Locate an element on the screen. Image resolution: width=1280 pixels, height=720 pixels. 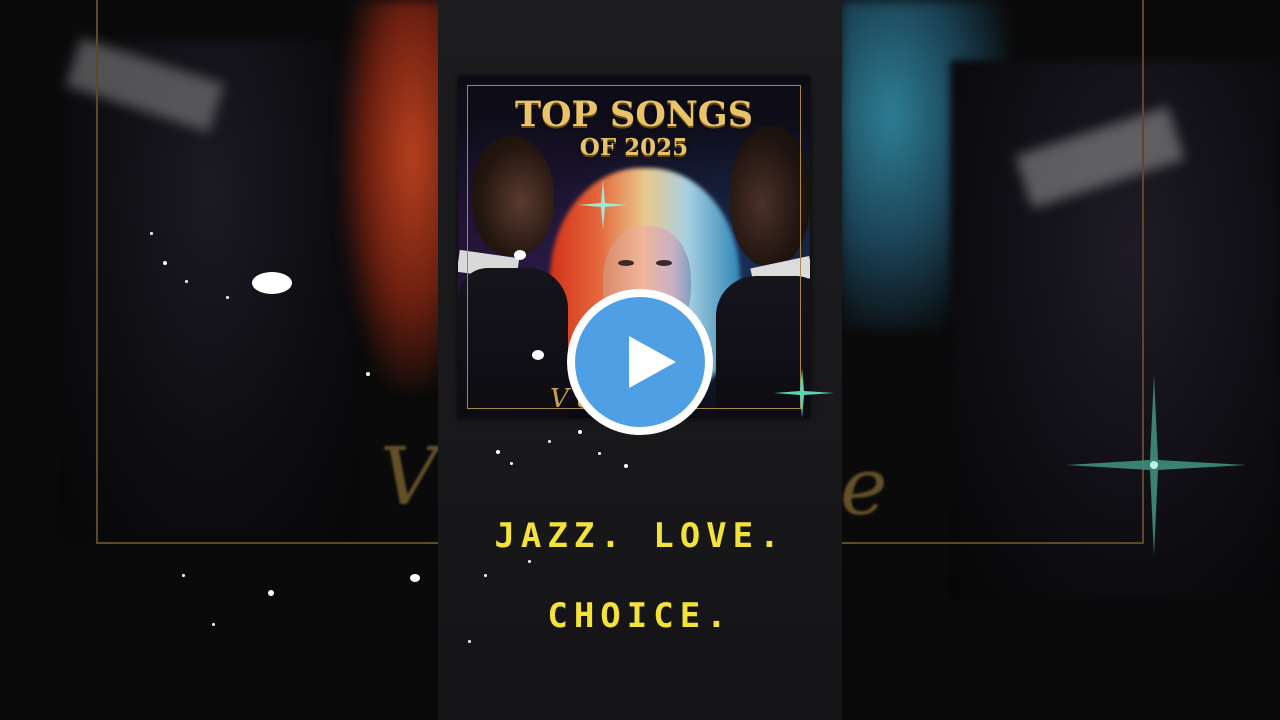
background-signature-text: e is located at coordinates (864, 486).